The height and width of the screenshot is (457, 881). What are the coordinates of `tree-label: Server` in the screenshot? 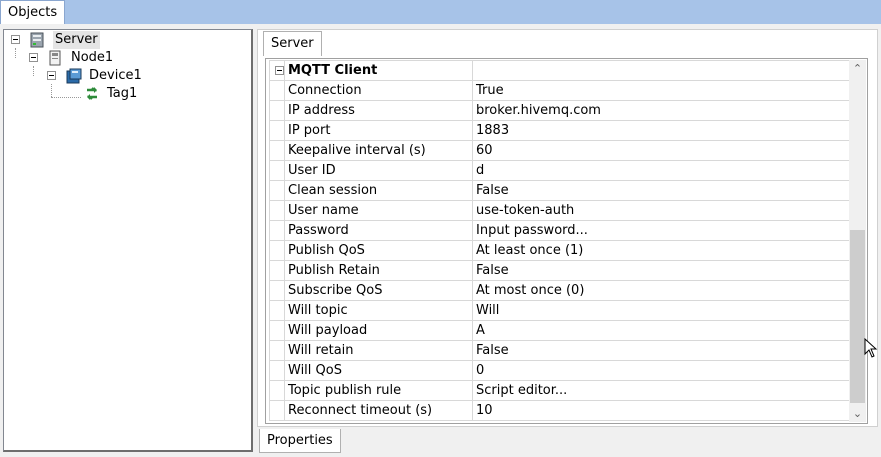 It's located at (76, 40).